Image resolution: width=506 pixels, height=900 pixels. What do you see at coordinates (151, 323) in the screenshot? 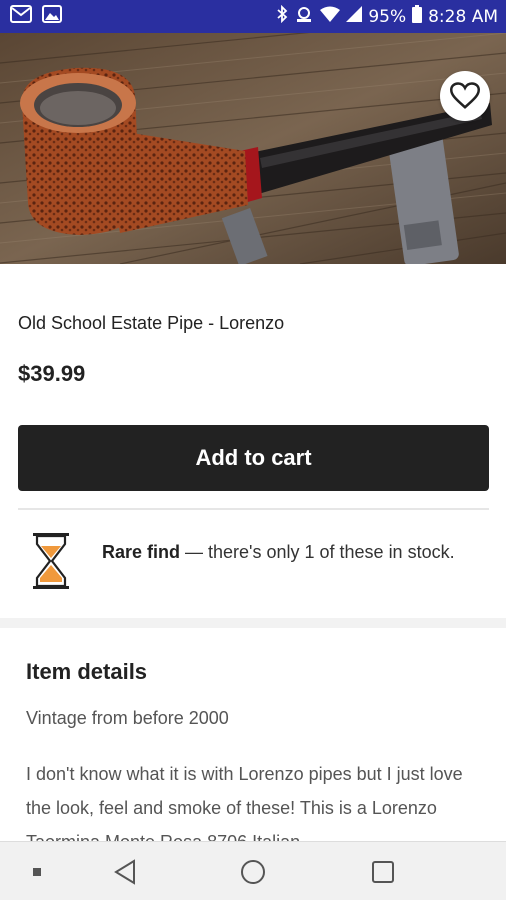
I see `product-title: Old School Estate Pipe - Lorenzo` at bounding box center [151, 323].